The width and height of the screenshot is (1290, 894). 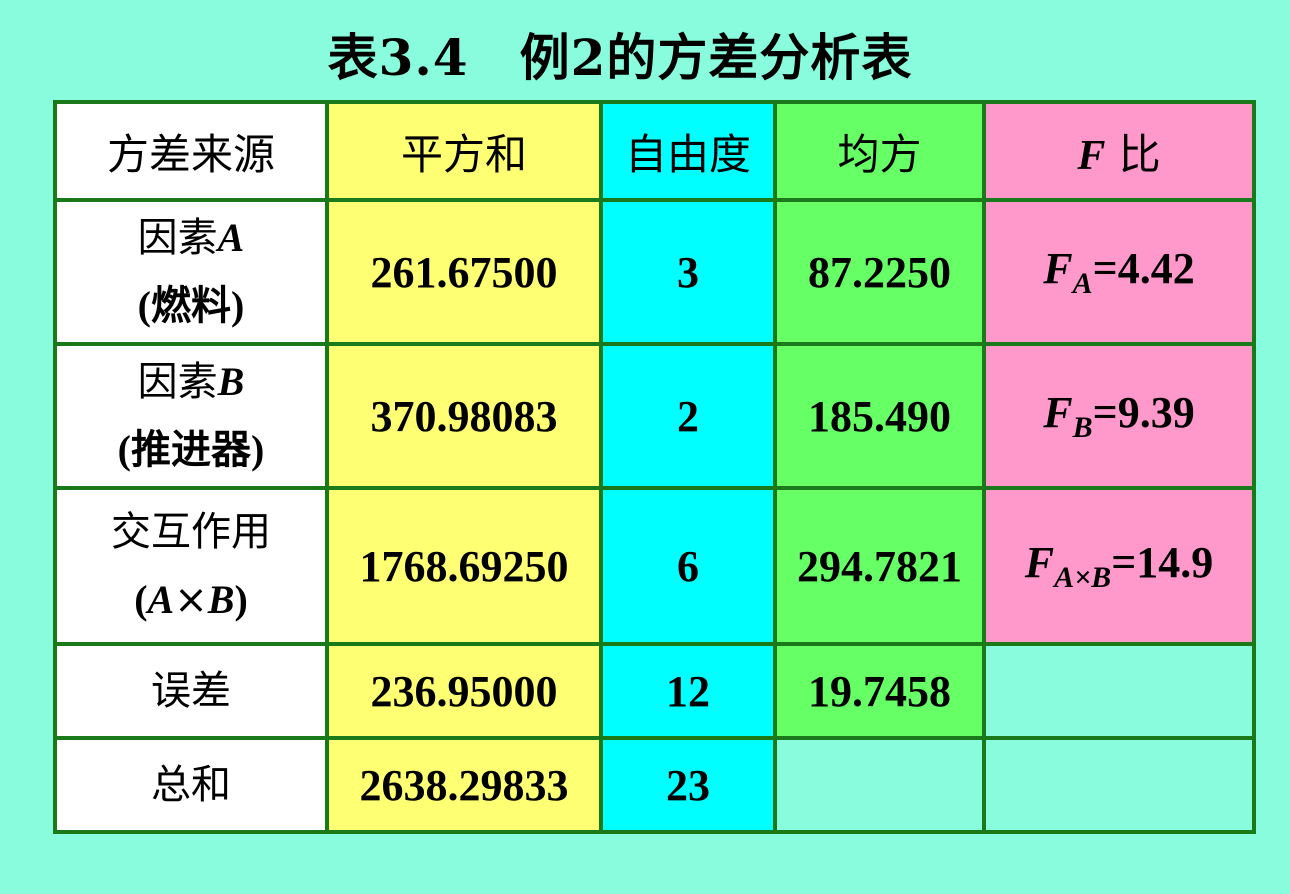 I want to click on cell-df: 23, so click(x=688, y=785).